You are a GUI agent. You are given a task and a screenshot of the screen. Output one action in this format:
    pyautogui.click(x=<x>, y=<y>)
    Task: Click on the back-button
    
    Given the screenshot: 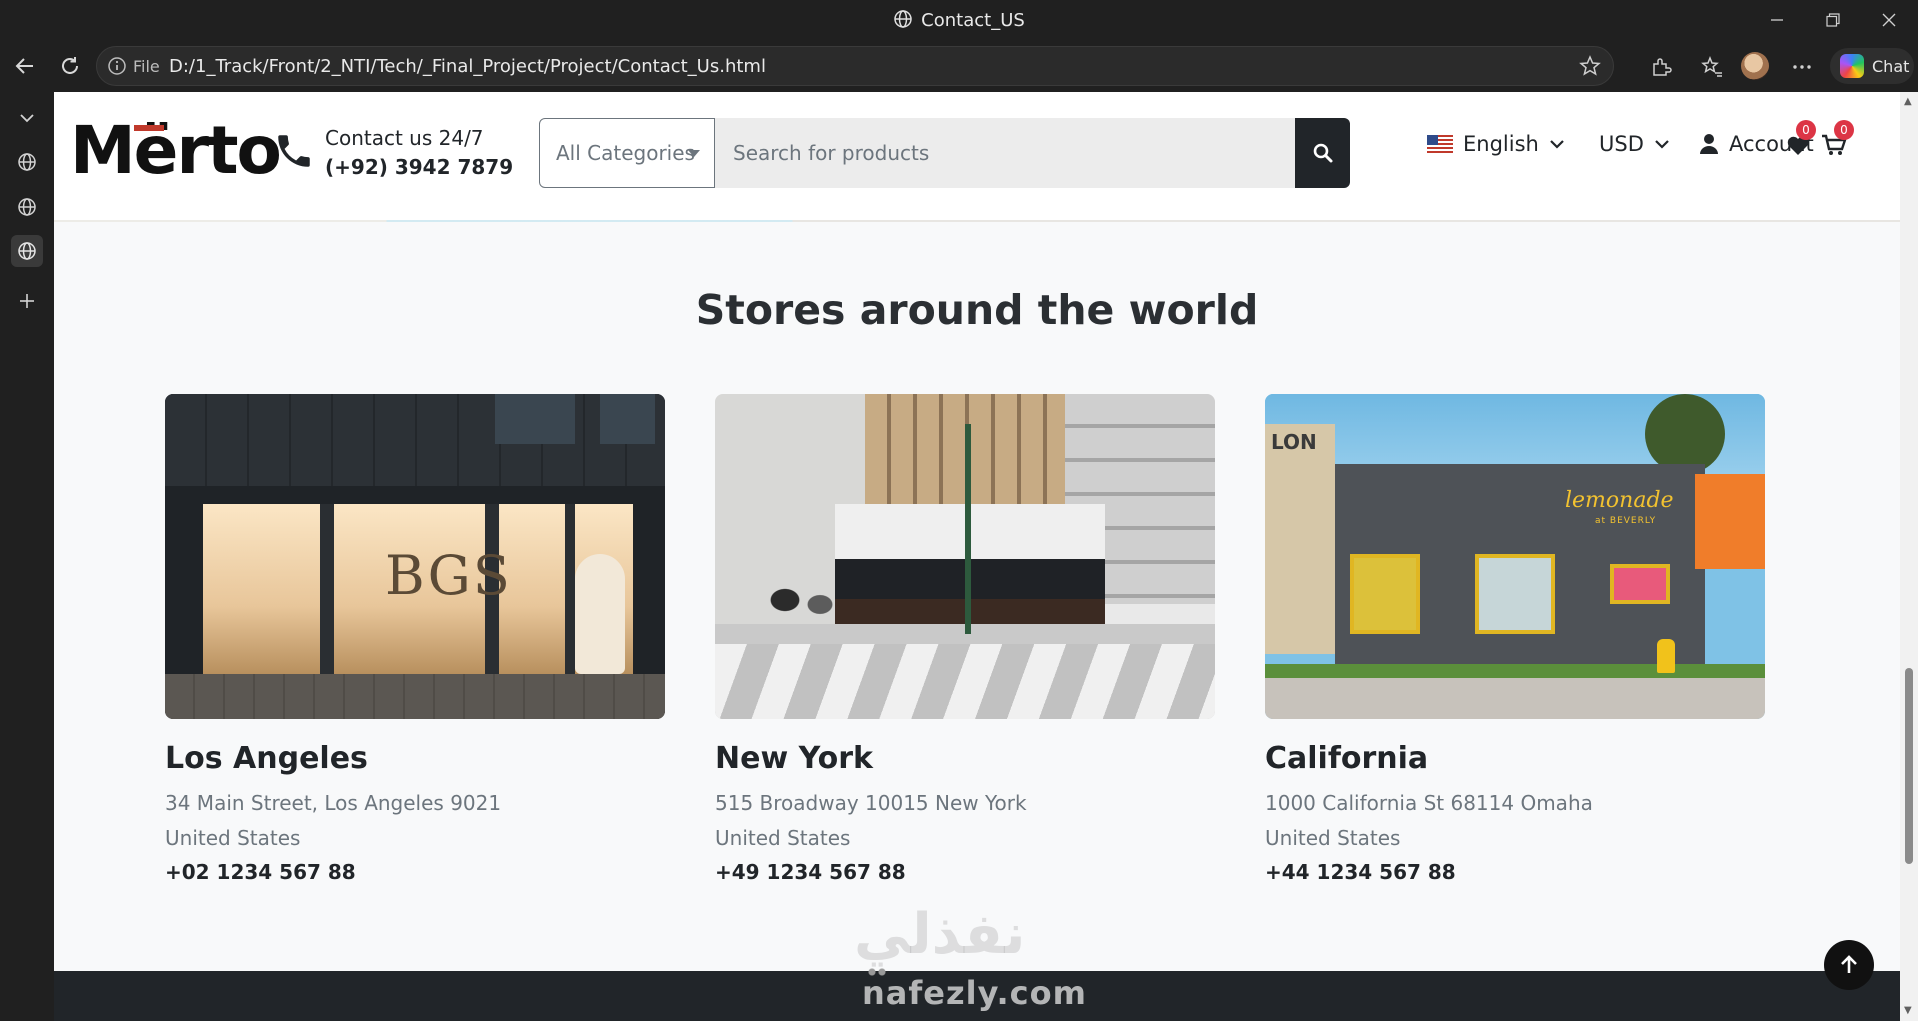 What is the action you would take?
    pyautogui.click(x=25, y=66)
    